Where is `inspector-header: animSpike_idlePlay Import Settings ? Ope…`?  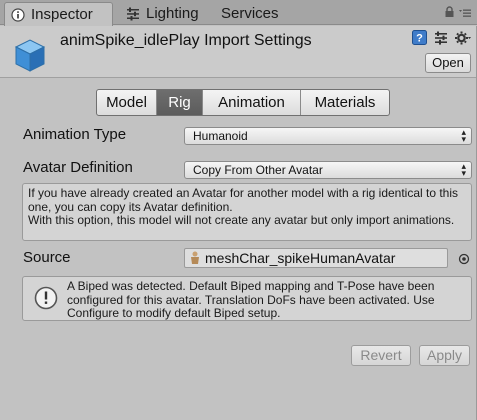
inspector-header: animSpike_idlePlay Import Settings ? Ope… is located at coordinates (238, 52).